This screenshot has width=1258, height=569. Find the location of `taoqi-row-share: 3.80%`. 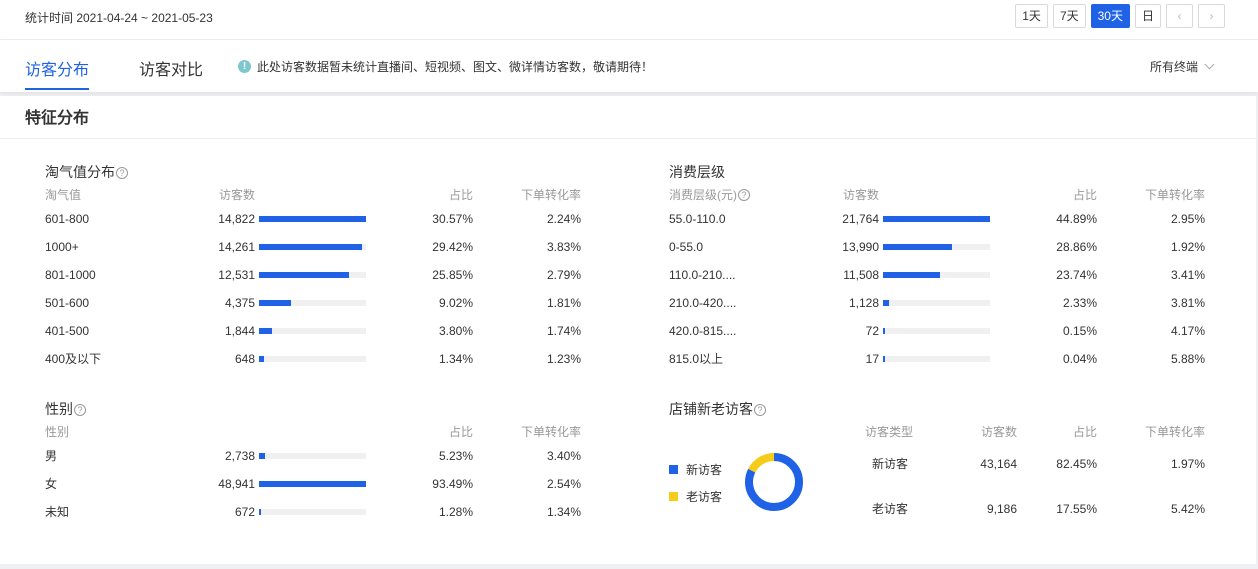

taoqi-row-share: 3.80% is located at coordinates (455, 331).